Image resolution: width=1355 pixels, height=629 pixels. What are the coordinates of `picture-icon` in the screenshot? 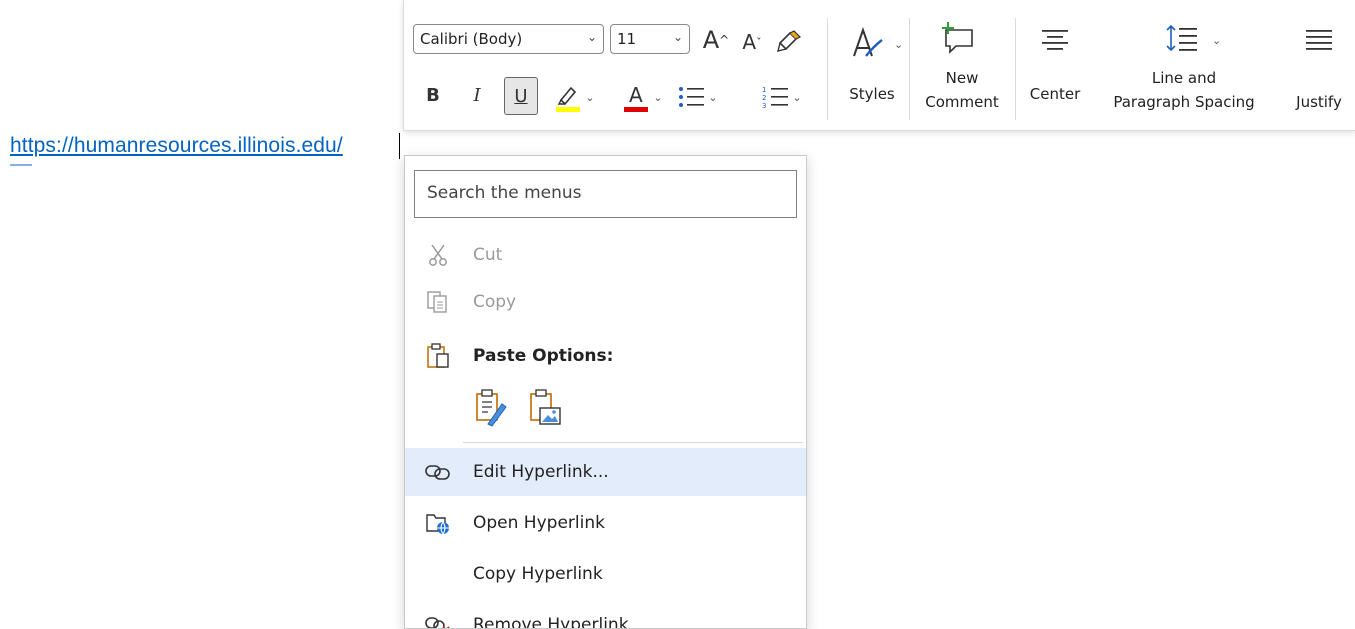 It's located at (545, 407).